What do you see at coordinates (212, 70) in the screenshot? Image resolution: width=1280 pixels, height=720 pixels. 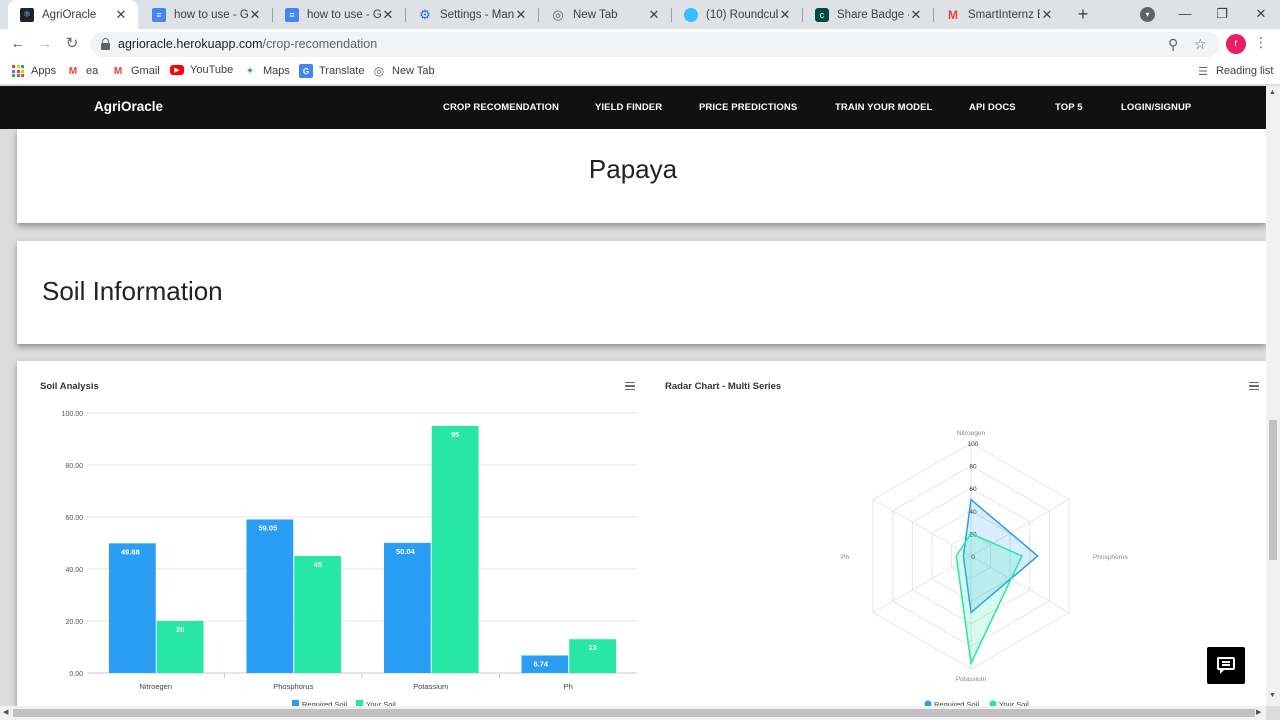 I see `bookmark-label: YouTube` at bounding box center [212, 70].